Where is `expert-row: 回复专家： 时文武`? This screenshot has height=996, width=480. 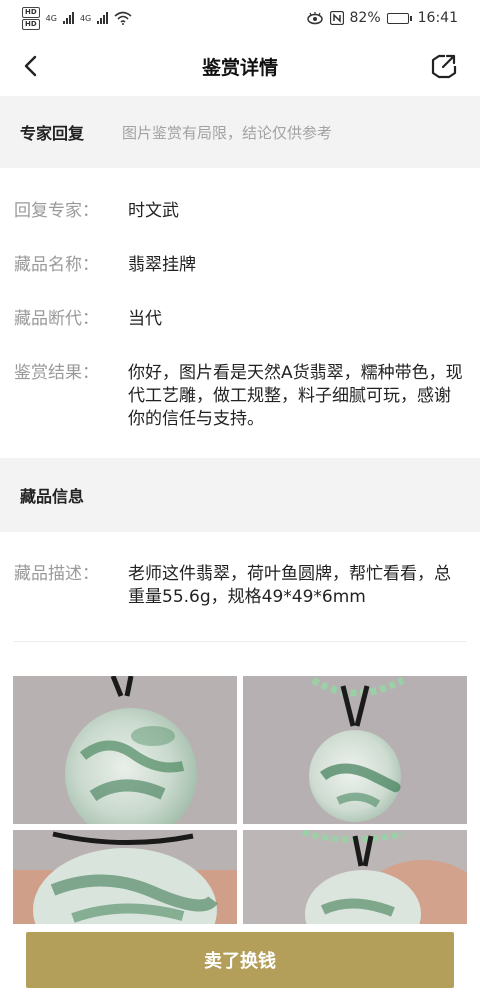 expert-row: 回复专家： 时文武 is located at coordinates (239, 211).